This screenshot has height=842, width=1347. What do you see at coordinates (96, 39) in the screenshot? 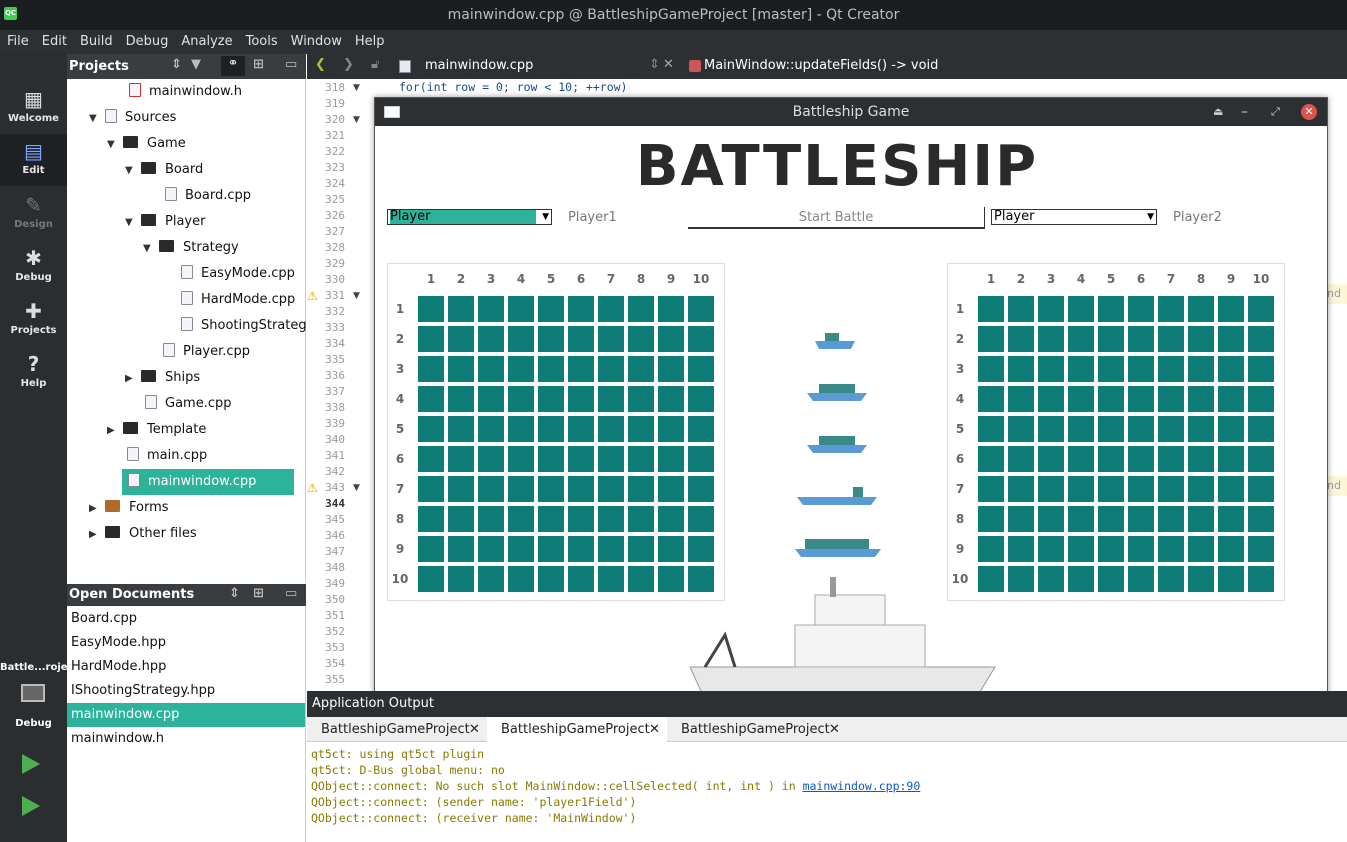
I see `menu-build: Build` at bounding box center [96, 39].